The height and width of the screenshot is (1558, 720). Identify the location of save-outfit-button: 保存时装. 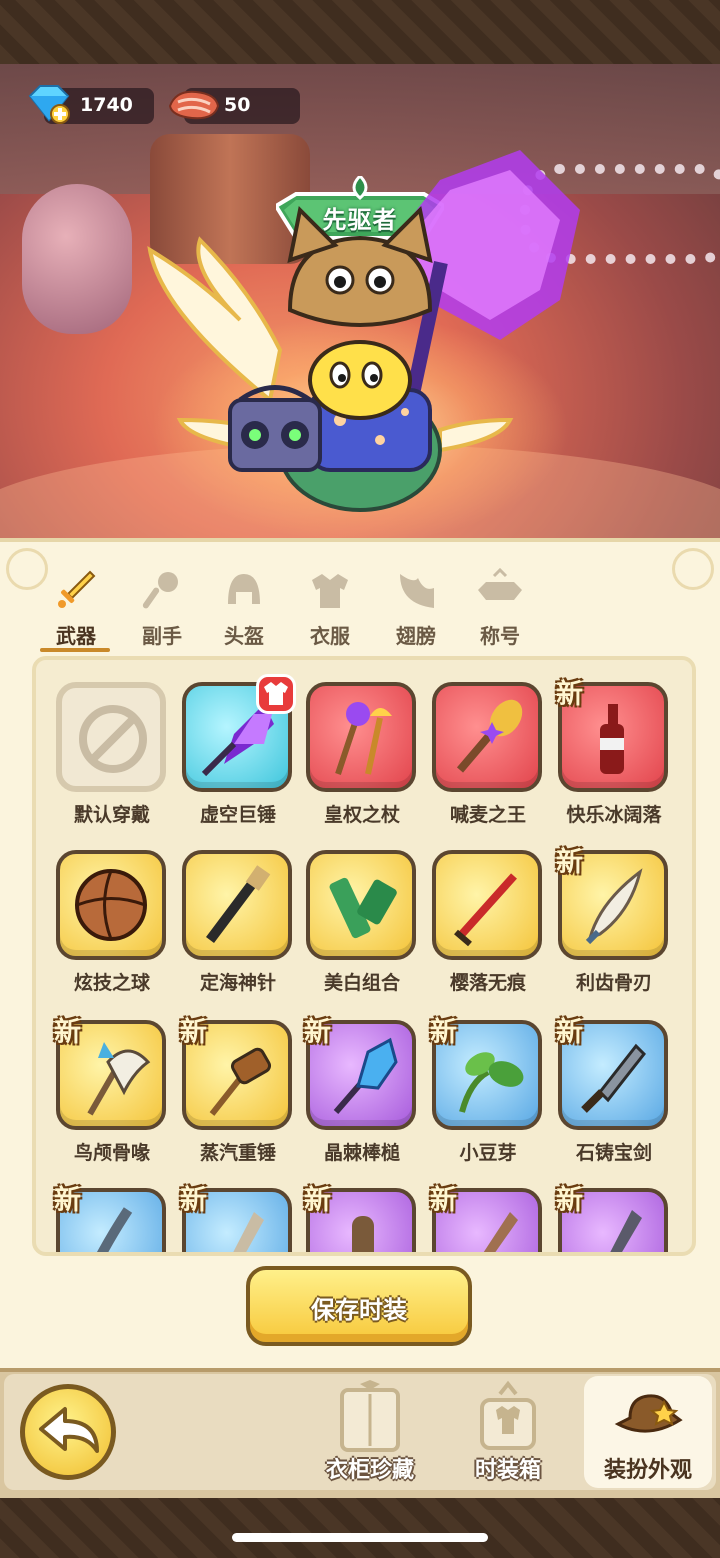
(359, 1306).